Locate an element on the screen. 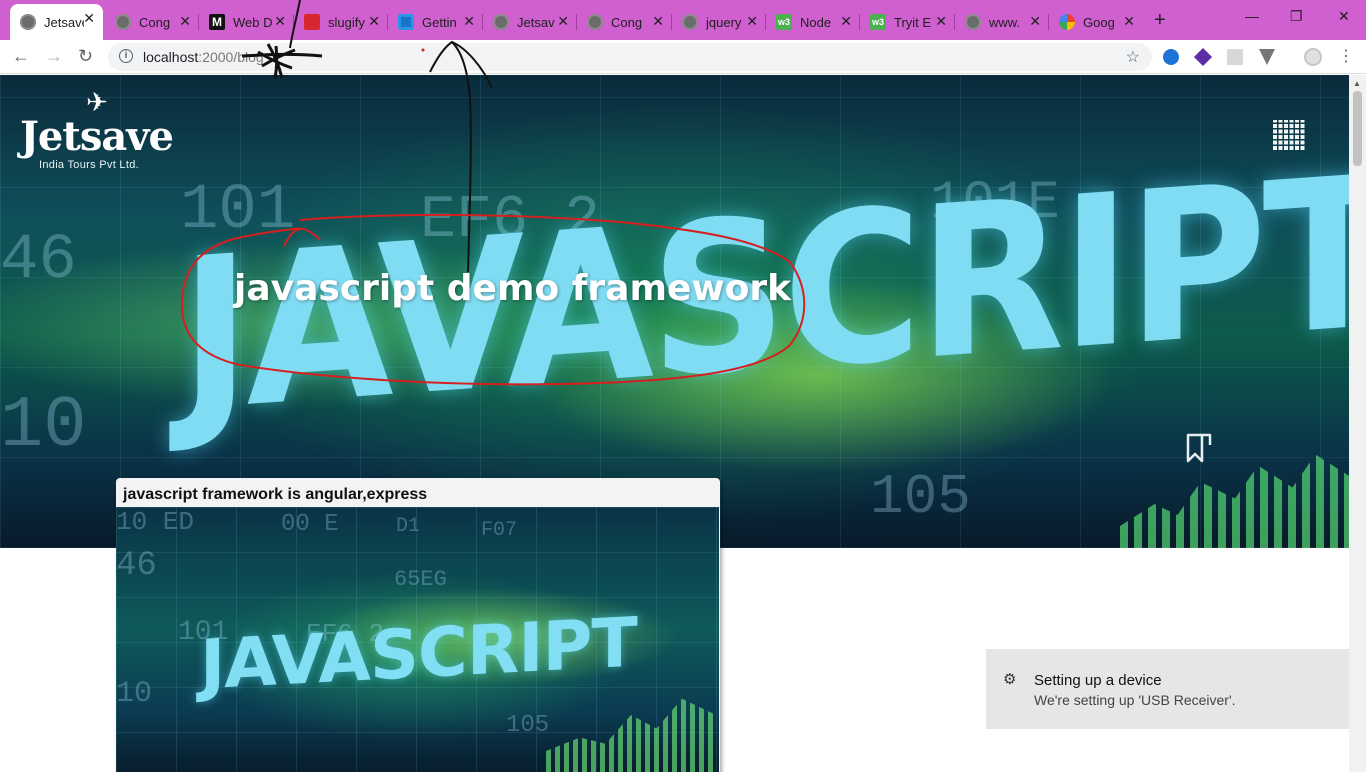  url-text: localhost:2000/blog is located at coordinates (203, 57).